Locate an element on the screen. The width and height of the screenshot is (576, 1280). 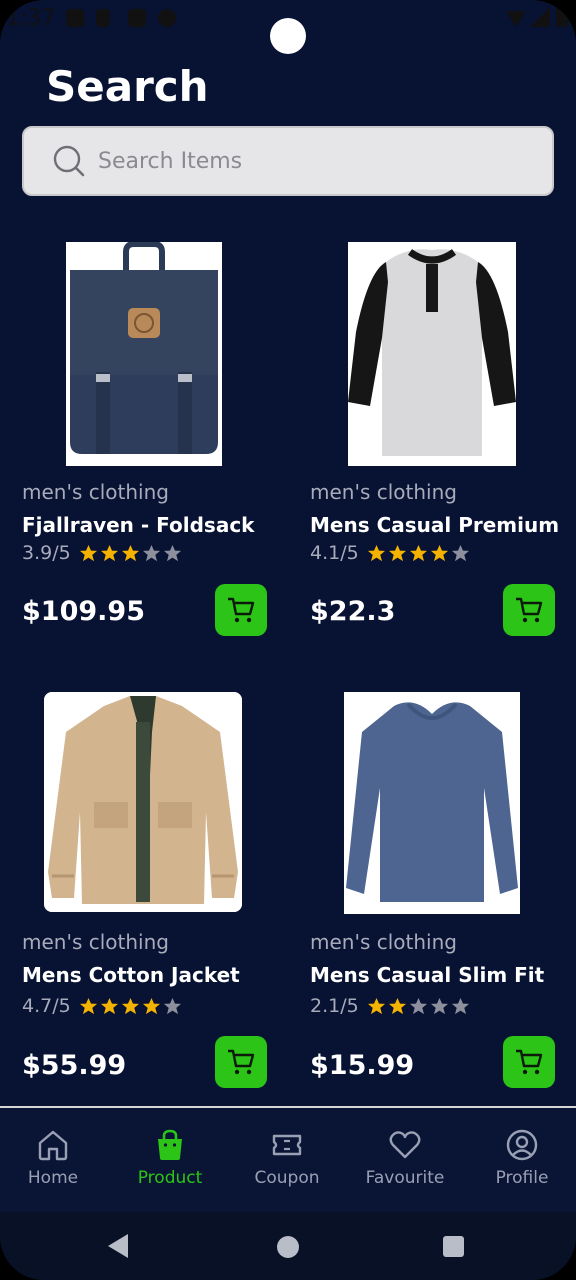
nav-item-coupon: Coupon is located at coordinates (287, 1158).